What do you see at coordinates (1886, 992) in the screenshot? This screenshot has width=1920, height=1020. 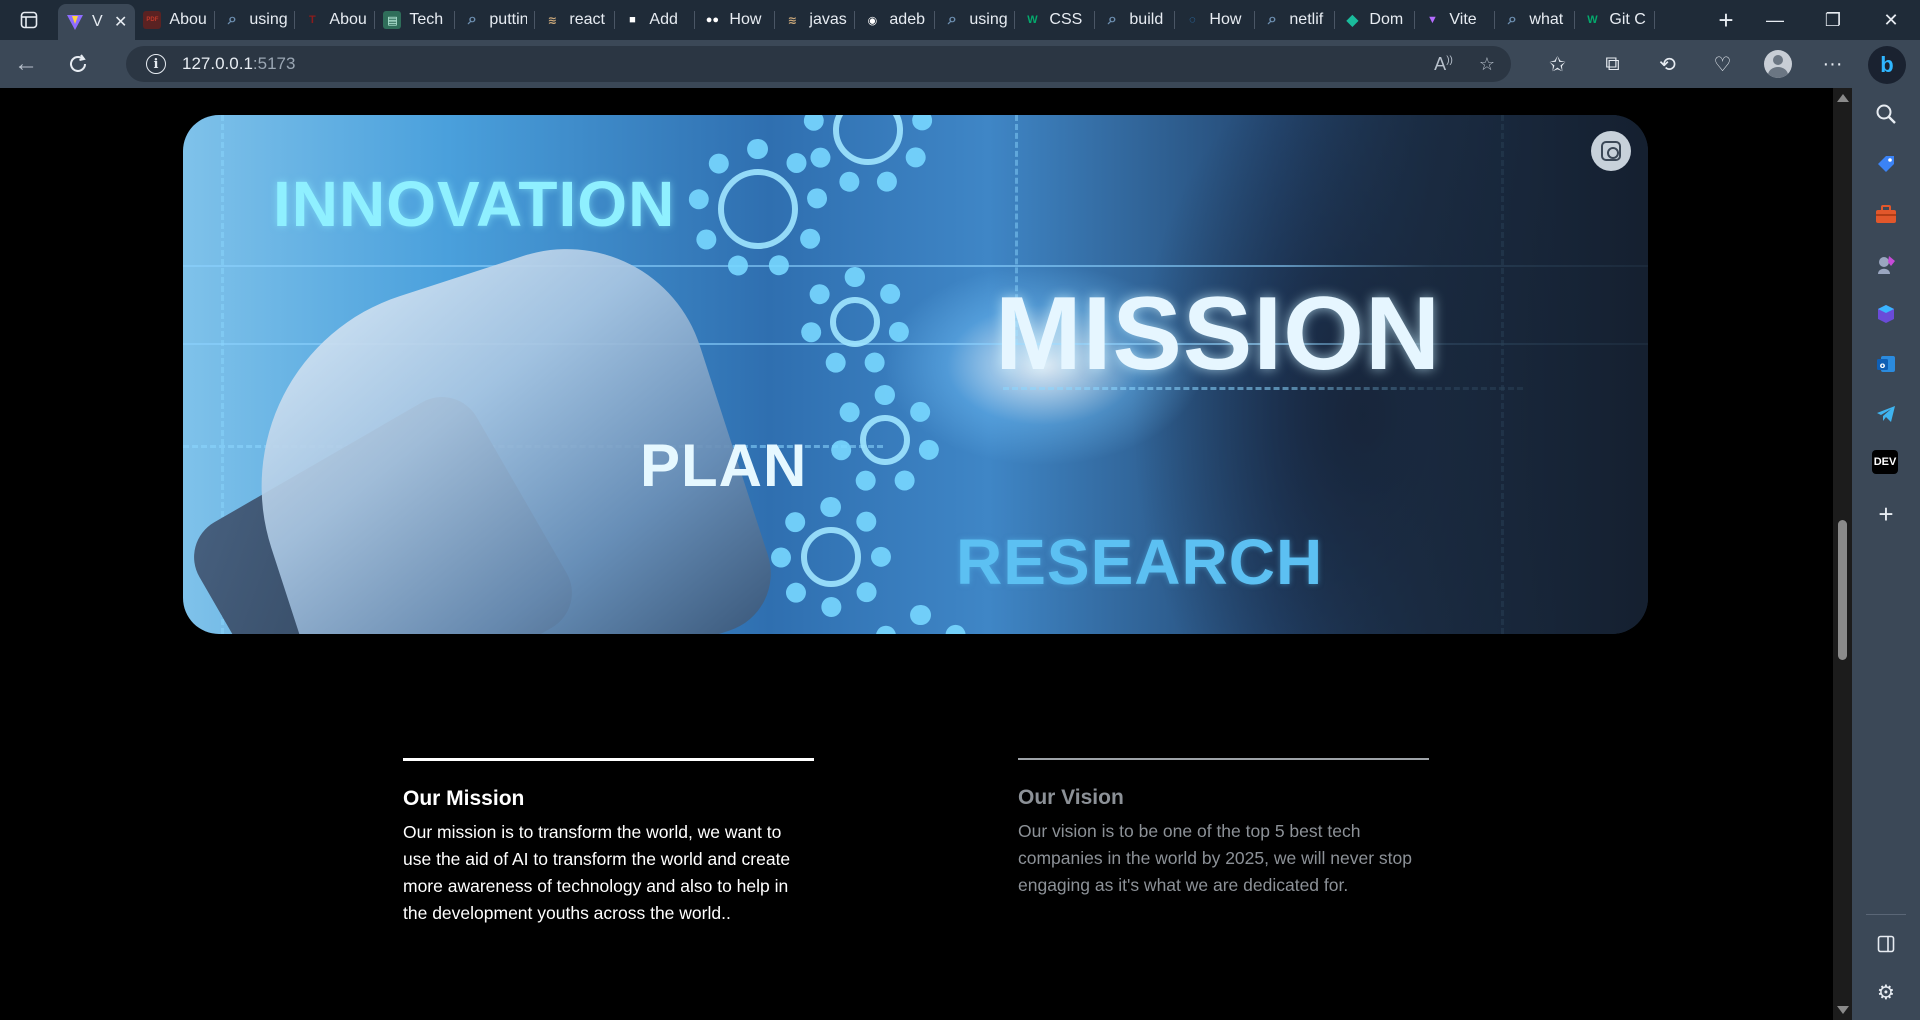 I see `sidebar-settings-icon: ⚙` at bounding box center [1886, 992].